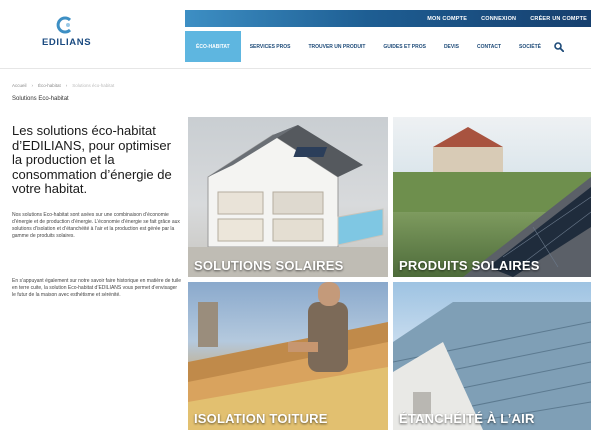  What do you see at coordinates (68, 36) in the screenshot?
I see `edilians-logo: EDILIANS` at bounding box center [68, 36].